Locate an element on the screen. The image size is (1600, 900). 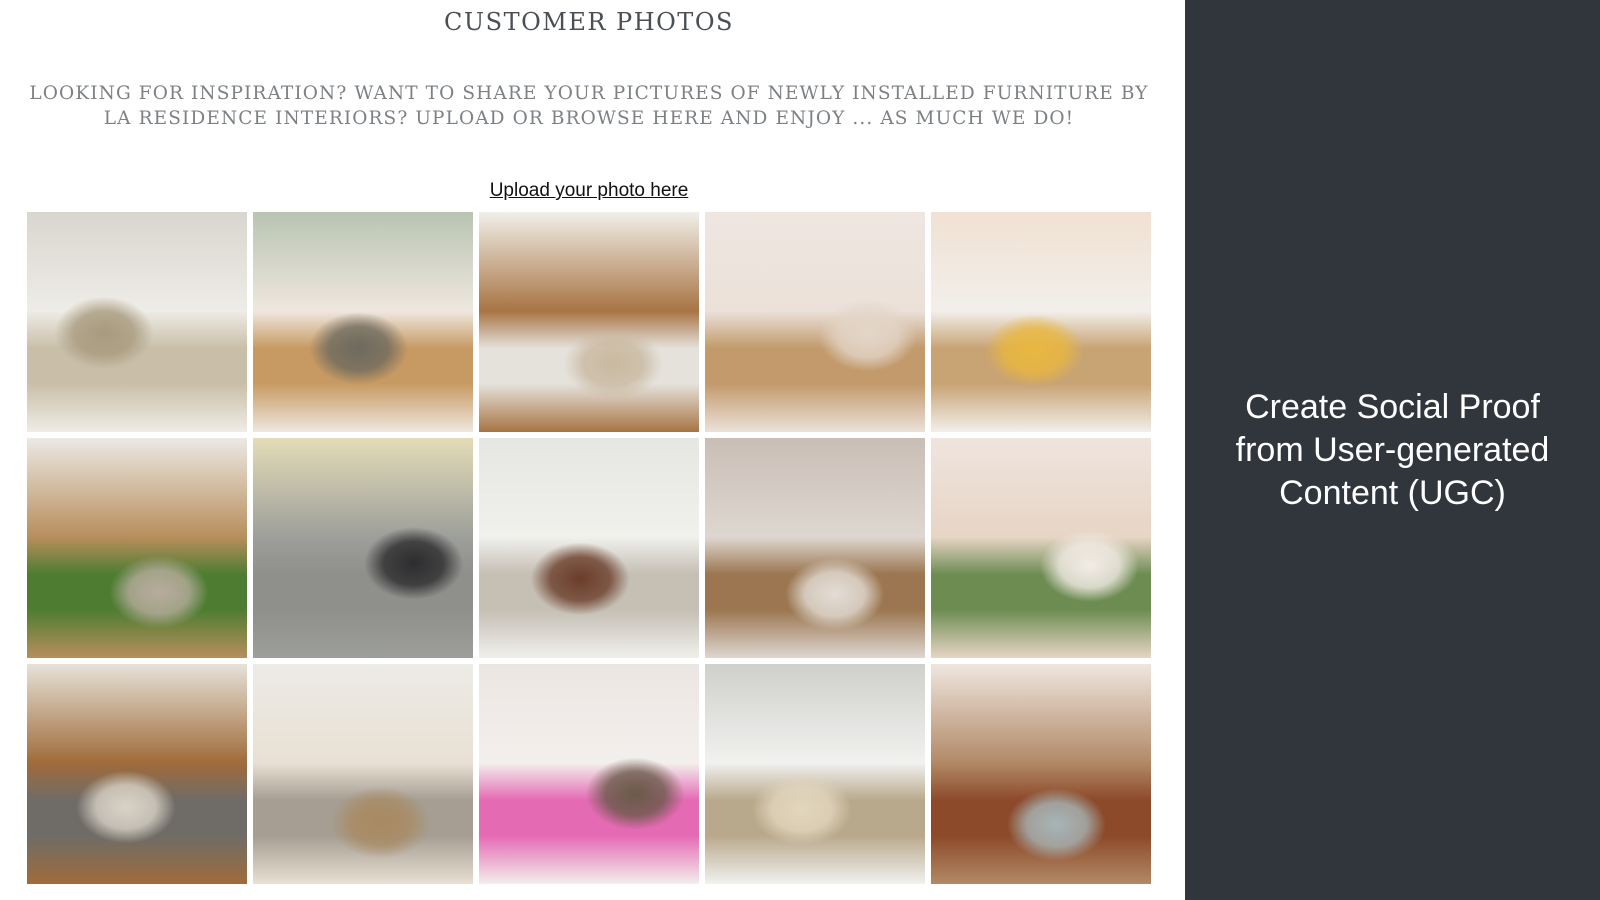
upload-photo-link: Upload your photo here is located at coordinates (589, 191).